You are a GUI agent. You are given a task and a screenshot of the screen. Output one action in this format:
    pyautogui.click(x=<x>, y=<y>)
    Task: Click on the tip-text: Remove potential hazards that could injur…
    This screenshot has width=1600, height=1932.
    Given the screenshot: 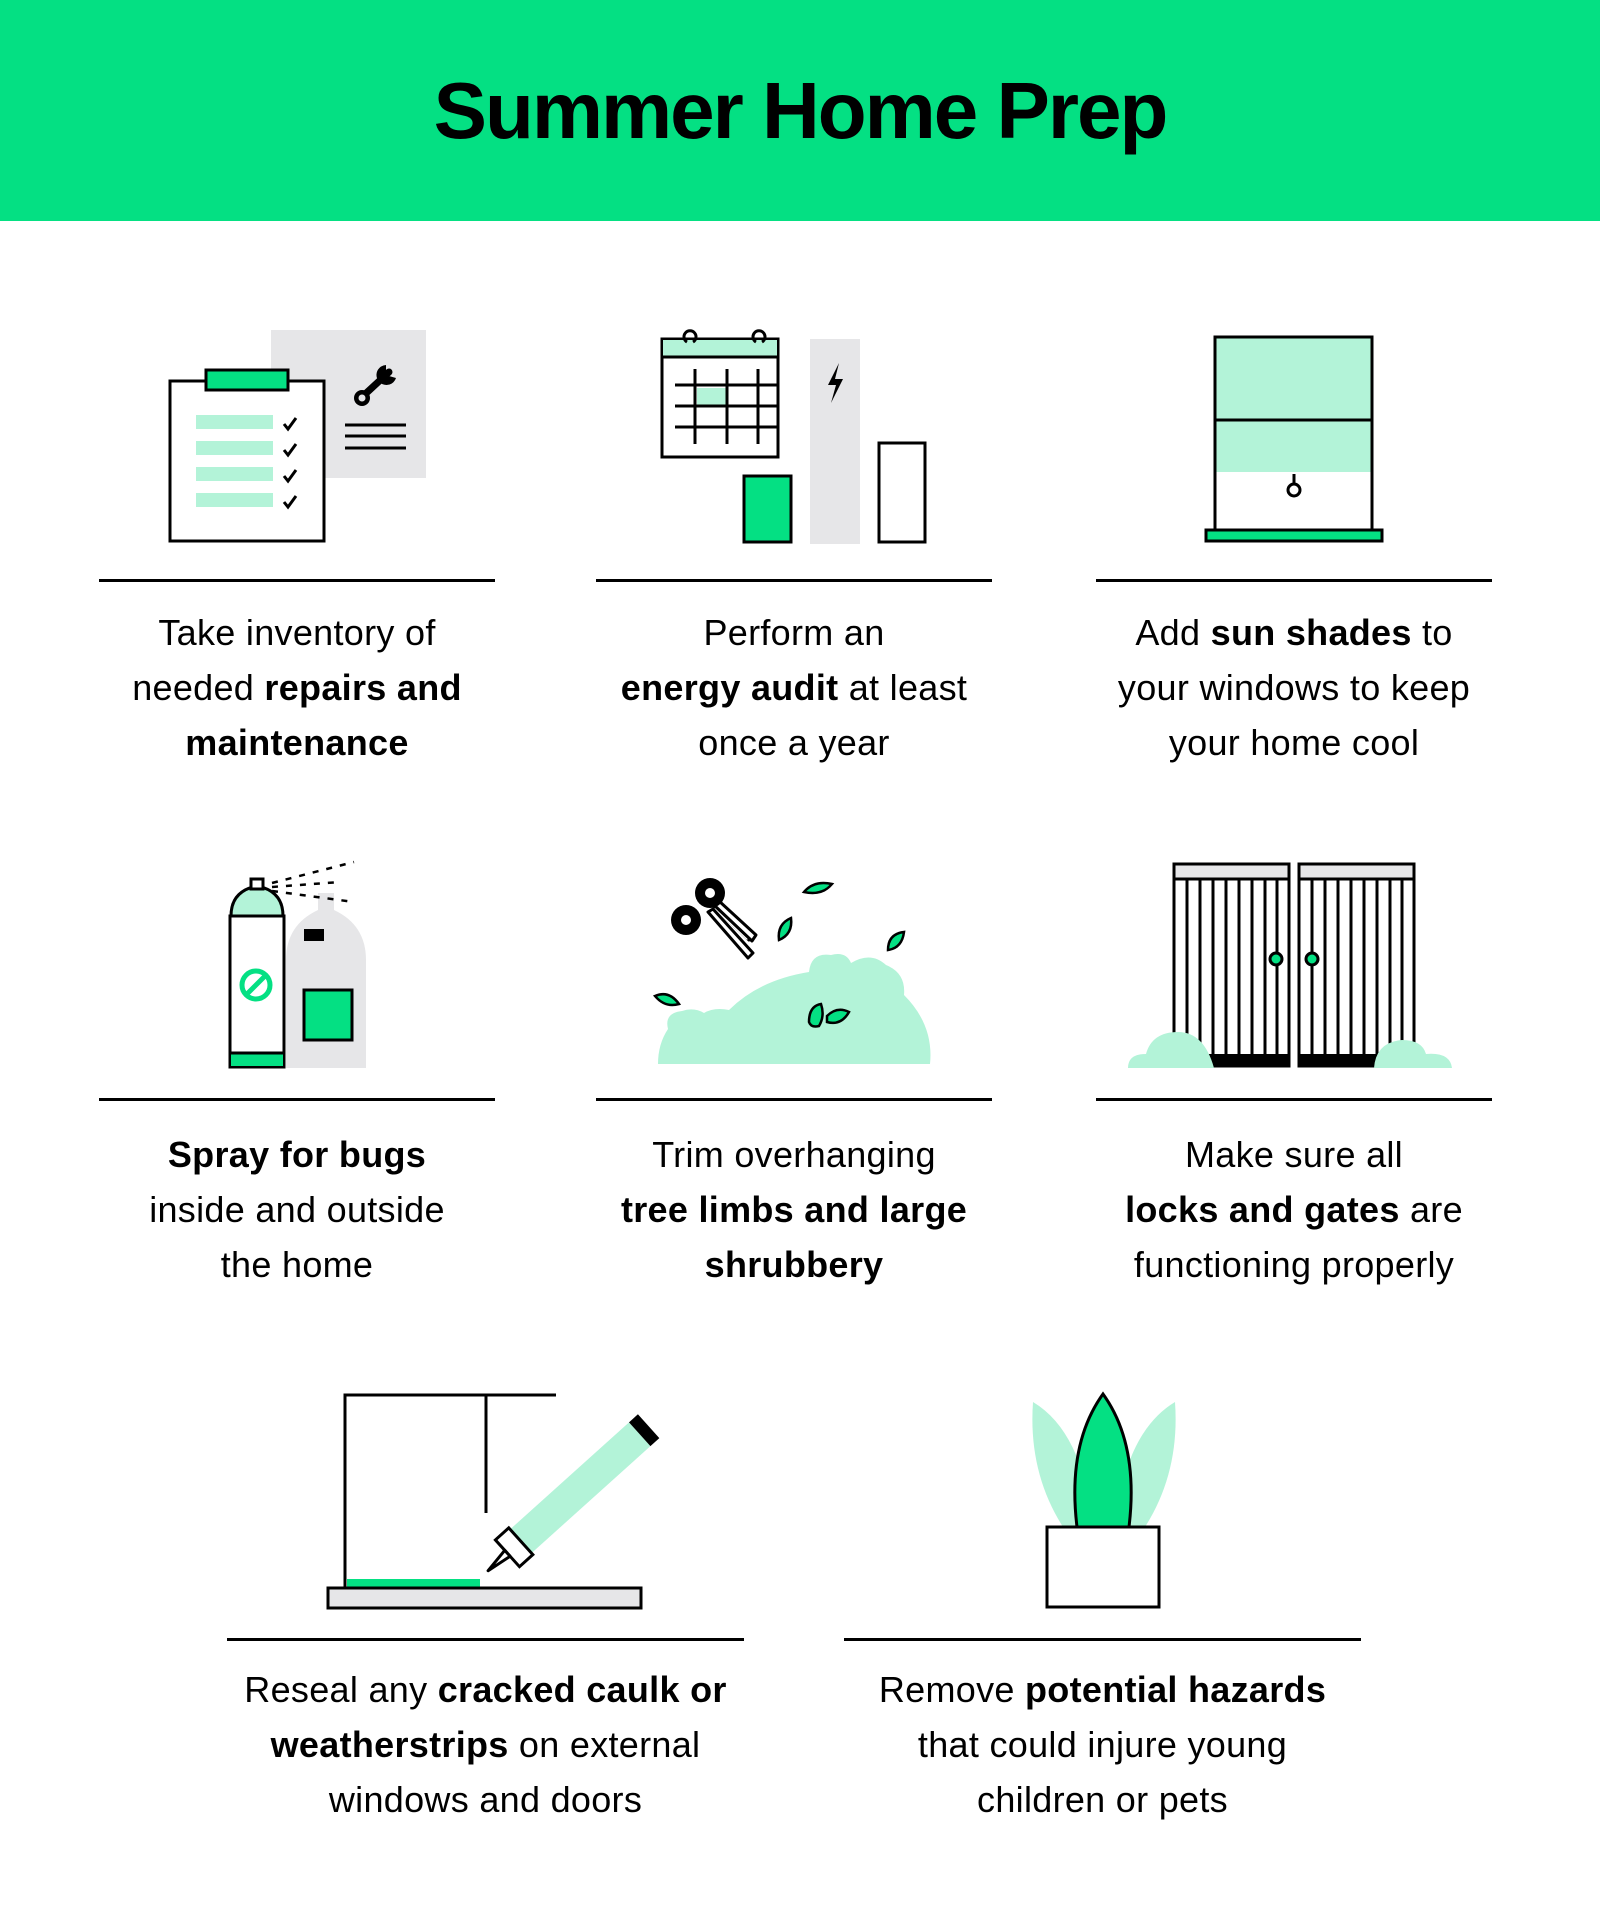 What is the action you would take?
    pyautogui.click(x=1102, y=1744)
    